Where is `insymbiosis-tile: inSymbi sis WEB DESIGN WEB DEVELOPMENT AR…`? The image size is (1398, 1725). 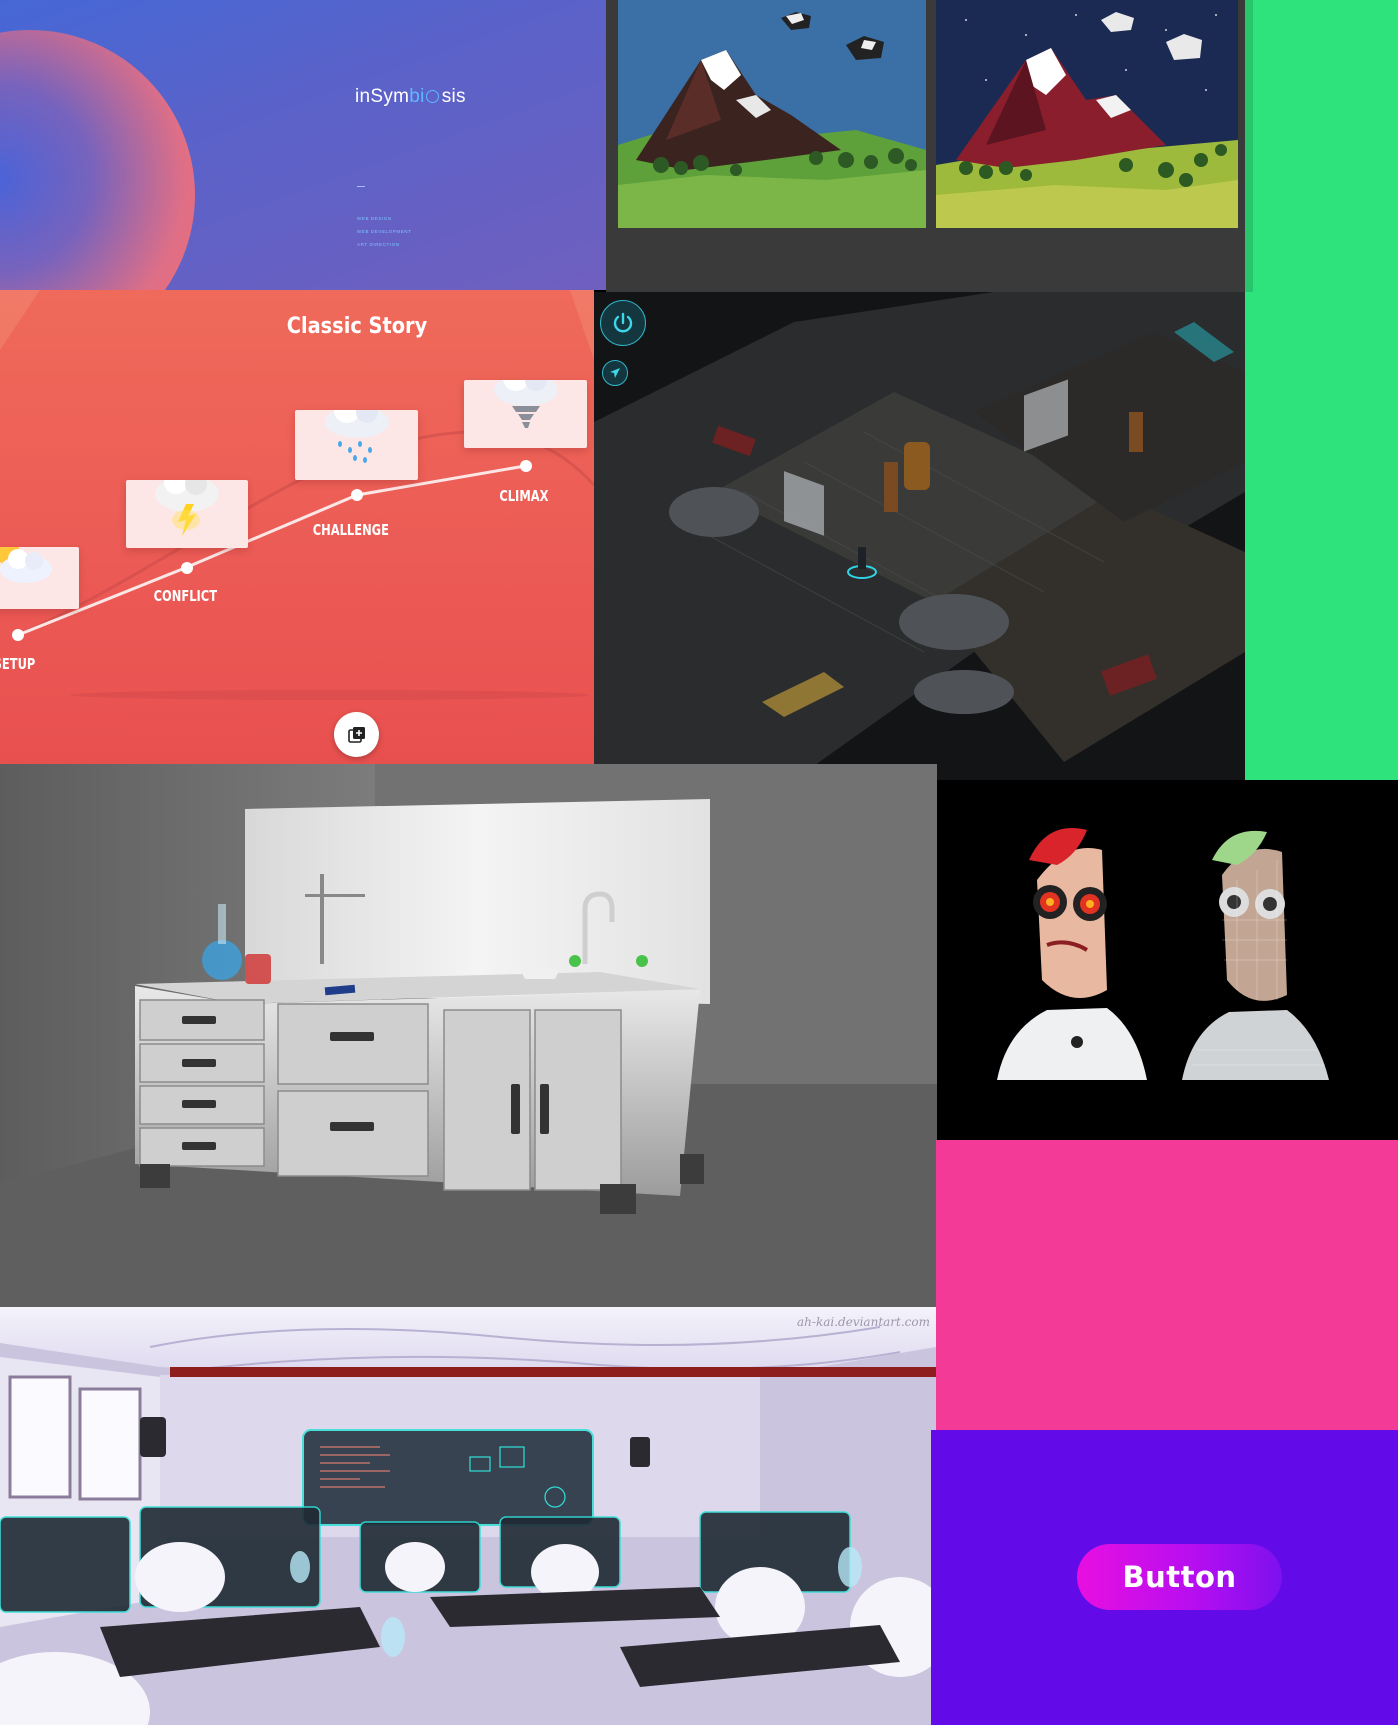 insymbiosis-tile: inSymbi sis WEB DESIGN WEB DEVELOPMENT AR… is located at coordinates (303, 145).